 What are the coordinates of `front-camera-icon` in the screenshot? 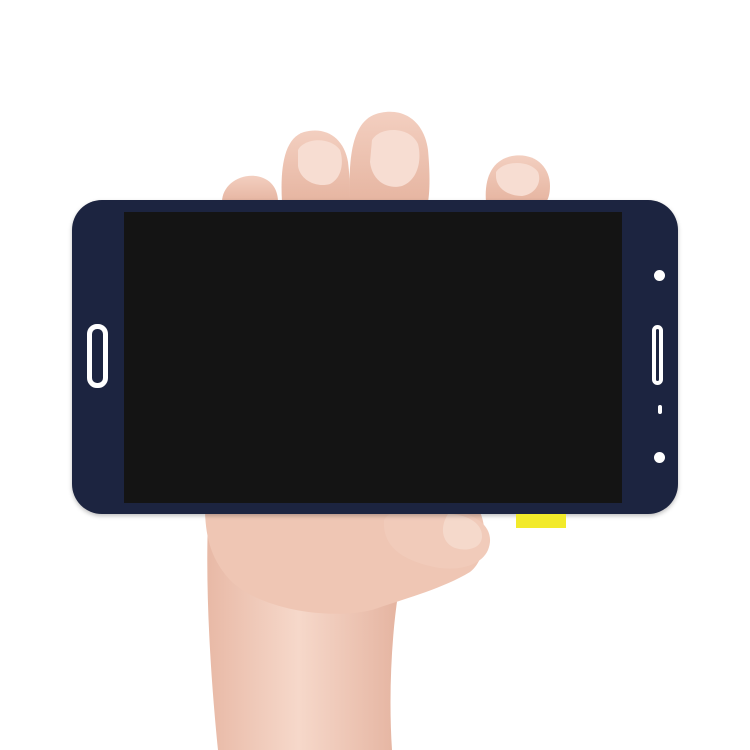 It's located at (659, 275).